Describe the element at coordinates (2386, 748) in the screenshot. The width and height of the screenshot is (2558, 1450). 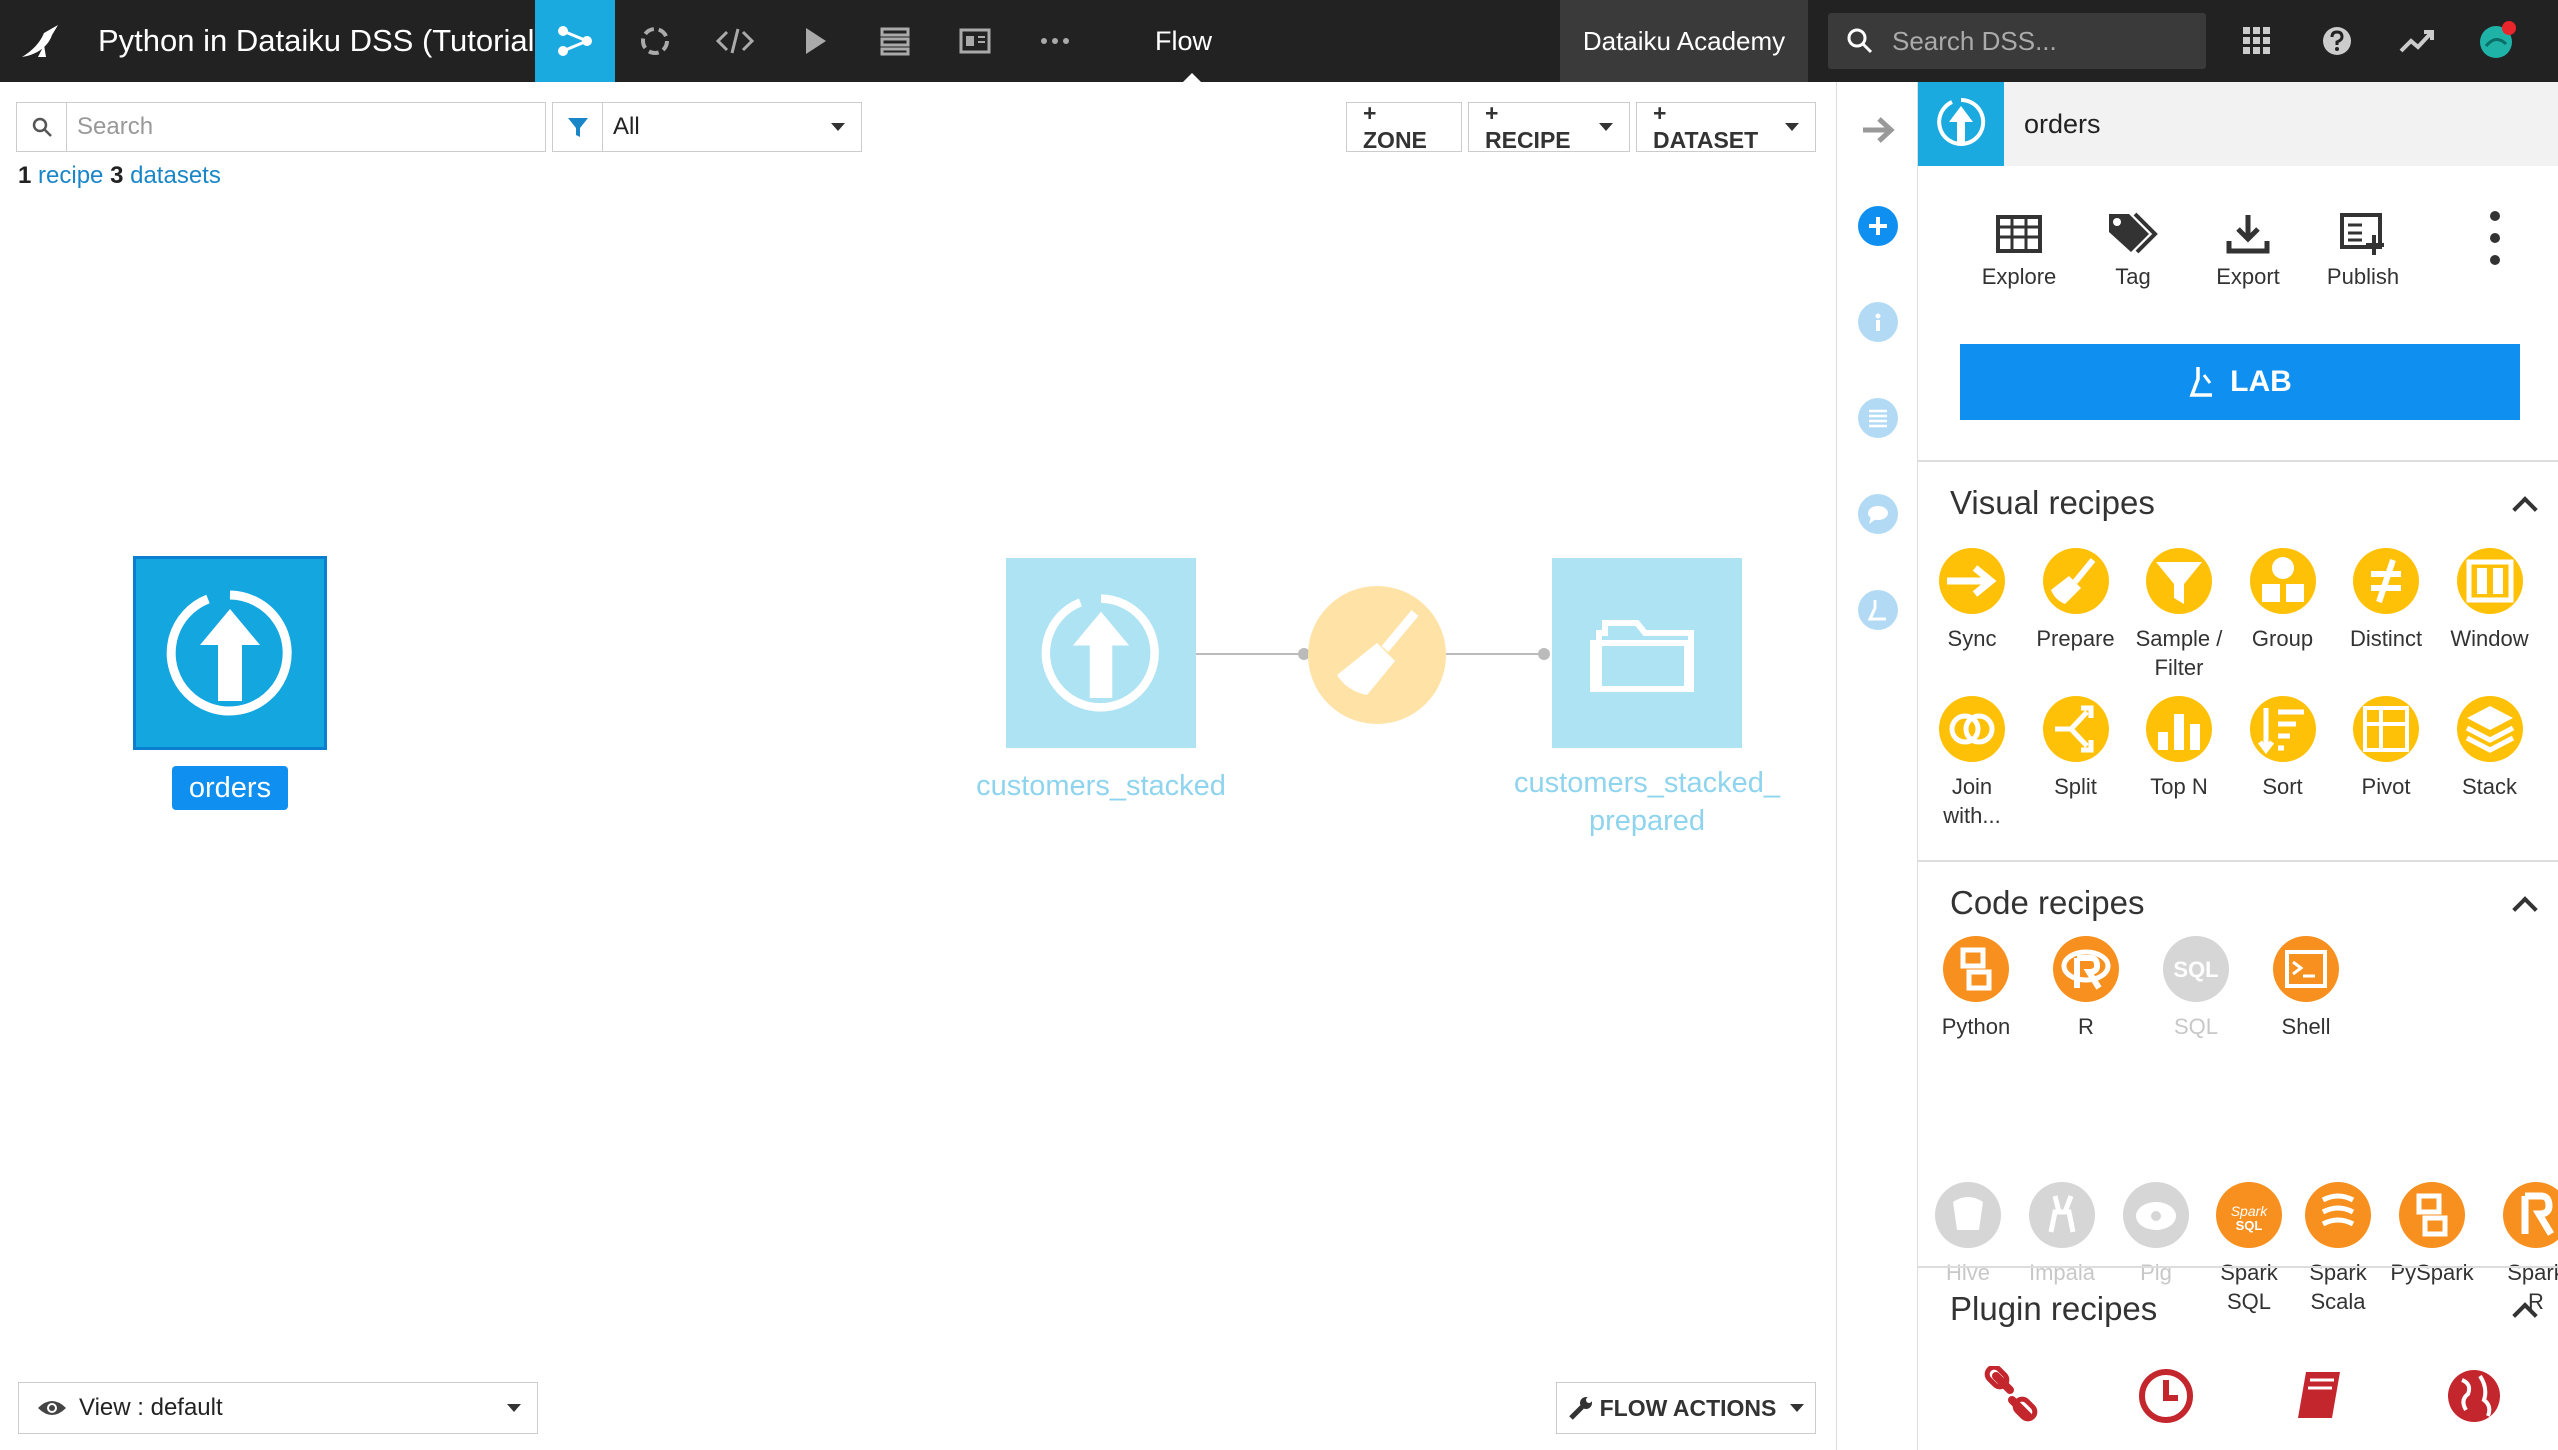
I see `recipe-pivot-button: Pivot` at that location.